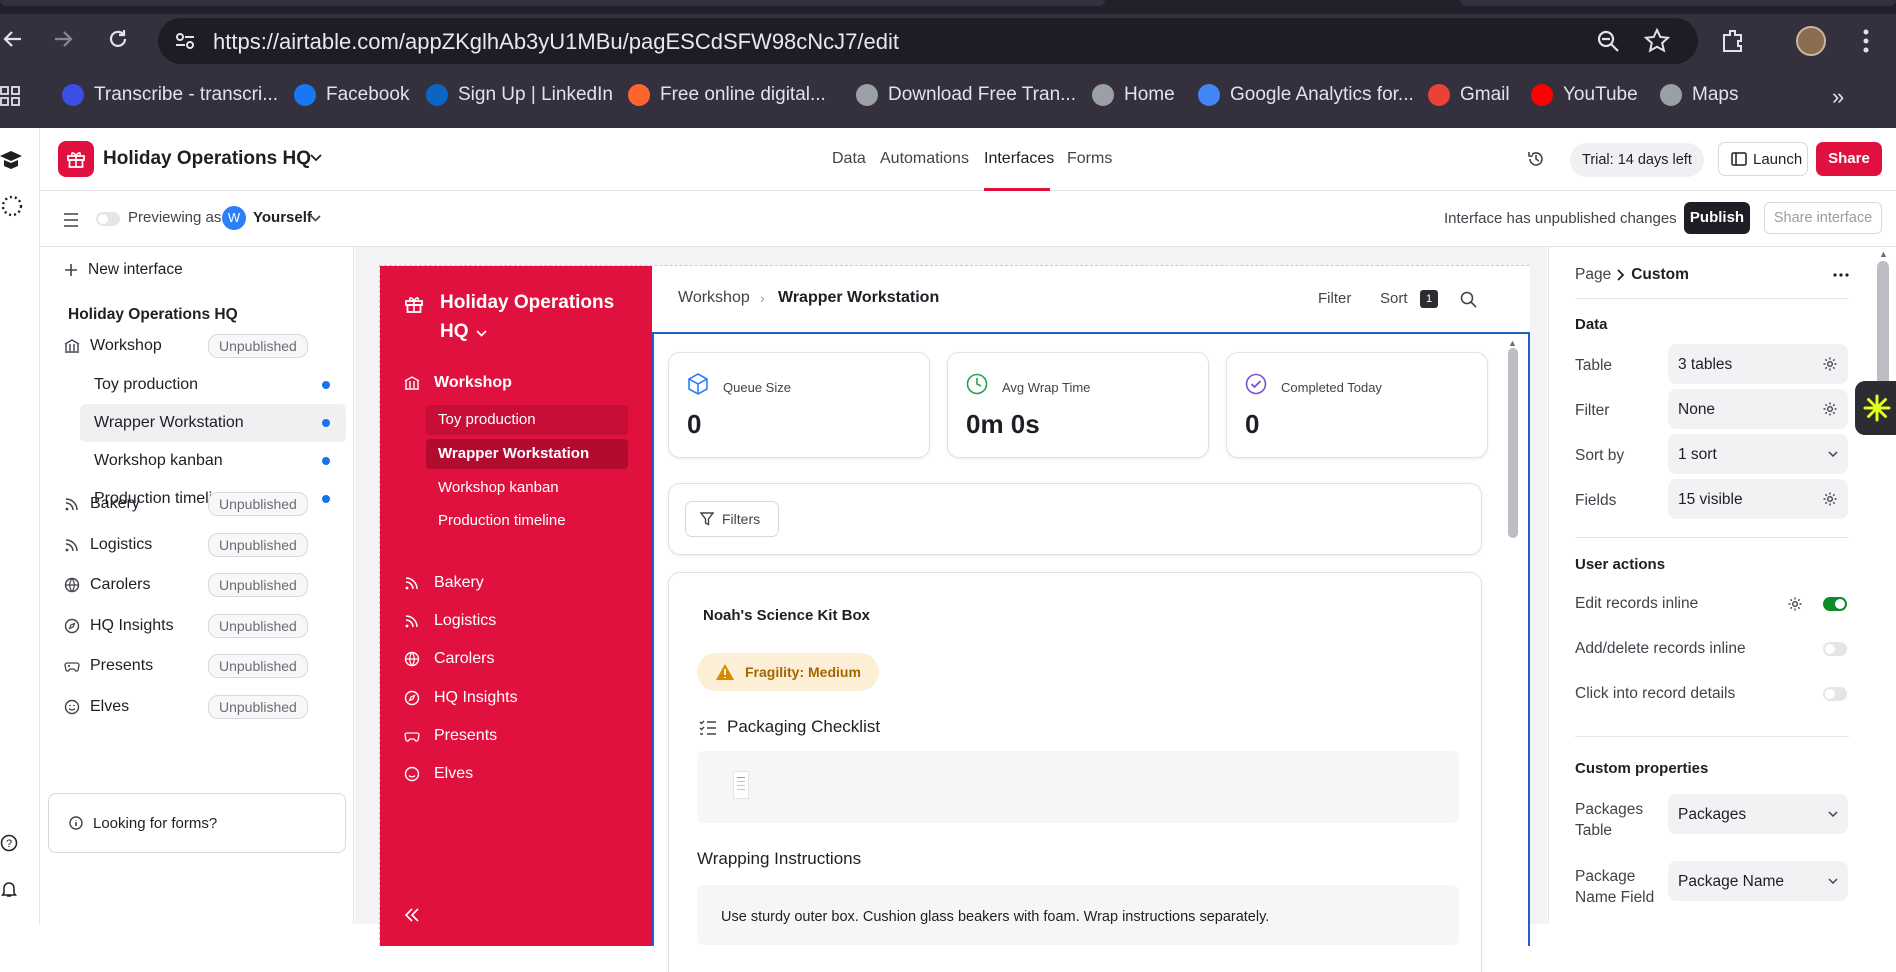 This screenshot has width=1896, height=972. What do you see at coordinates (454, 332) in the screenshot?
I see `interface-title-line2: HQ` at bounding box center [454, 332].